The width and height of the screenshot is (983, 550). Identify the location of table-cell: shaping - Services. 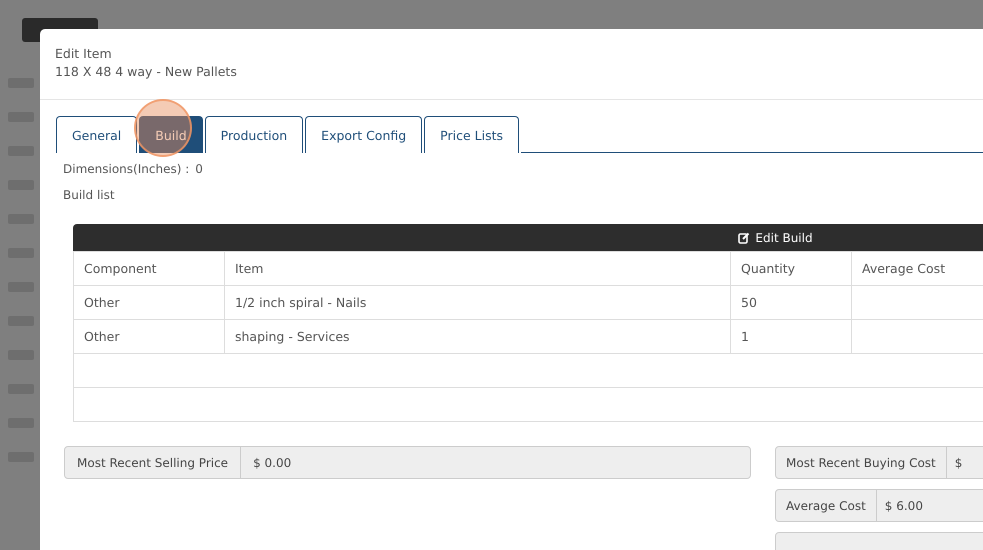
(477, 337).